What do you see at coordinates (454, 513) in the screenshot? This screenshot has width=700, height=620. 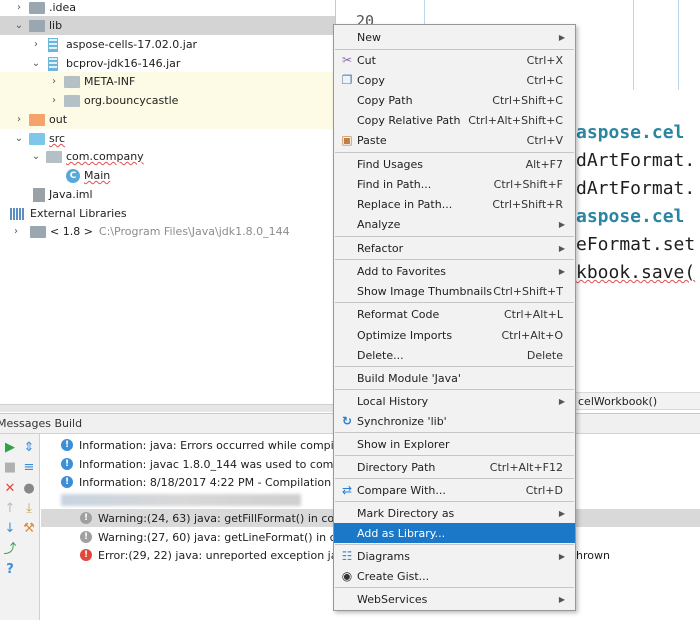 I see `menu-item-mark-directory-as: Mark Directory as ▶` at bounding box center [454, 513].